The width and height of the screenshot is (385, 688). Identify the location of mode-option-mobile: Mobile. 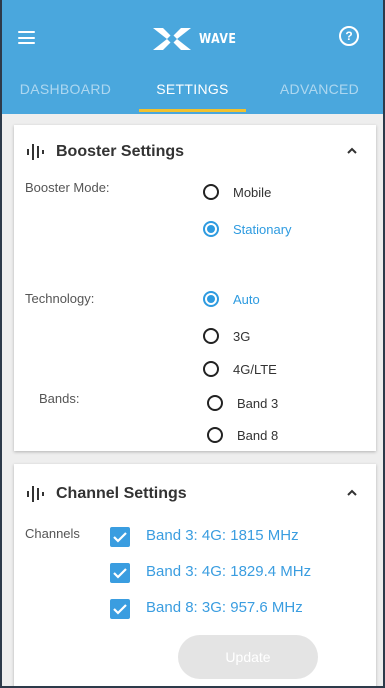
(237, 192).